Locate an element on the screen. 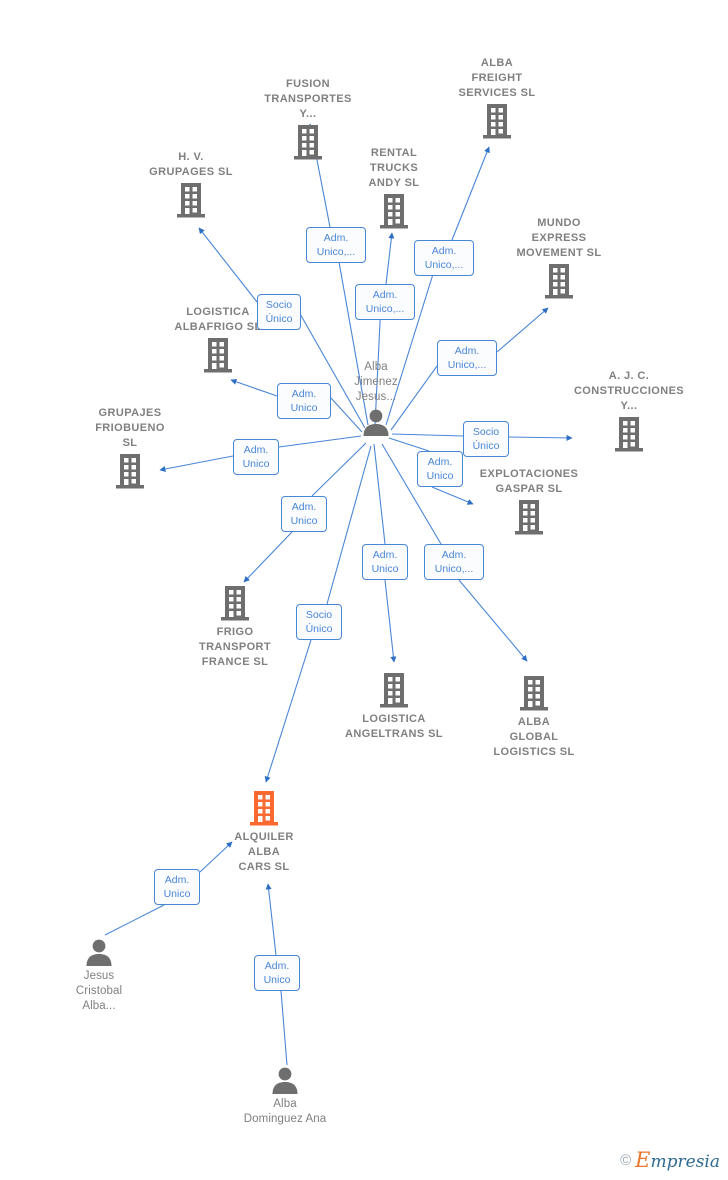 Image resolution: width=728 pixels, height=1180 pixels. node-alba-global-logistics: ALBA GLOBAL LOGISTICS SL is located at coordinates (534, 717).